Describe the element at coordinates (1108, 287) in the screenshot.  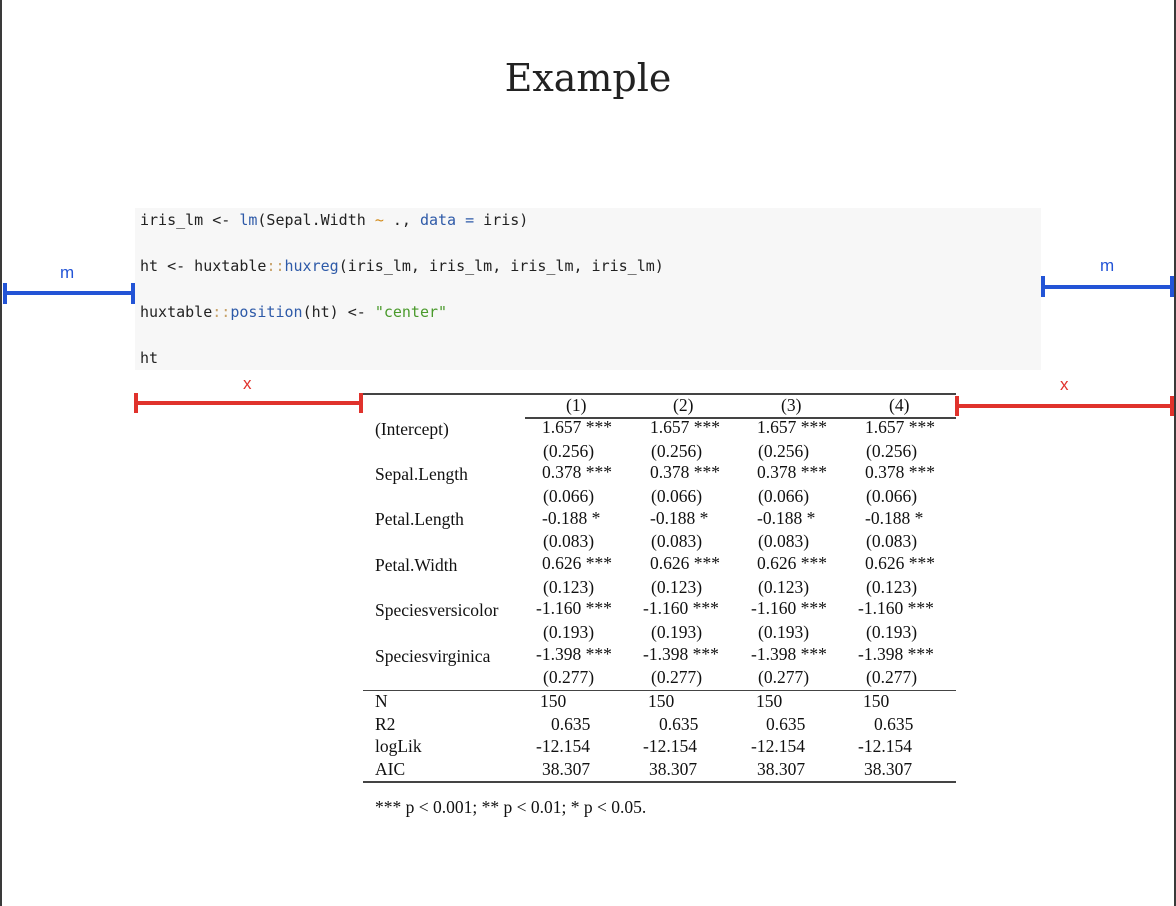
I see `margin-m-bar-right` at that location.